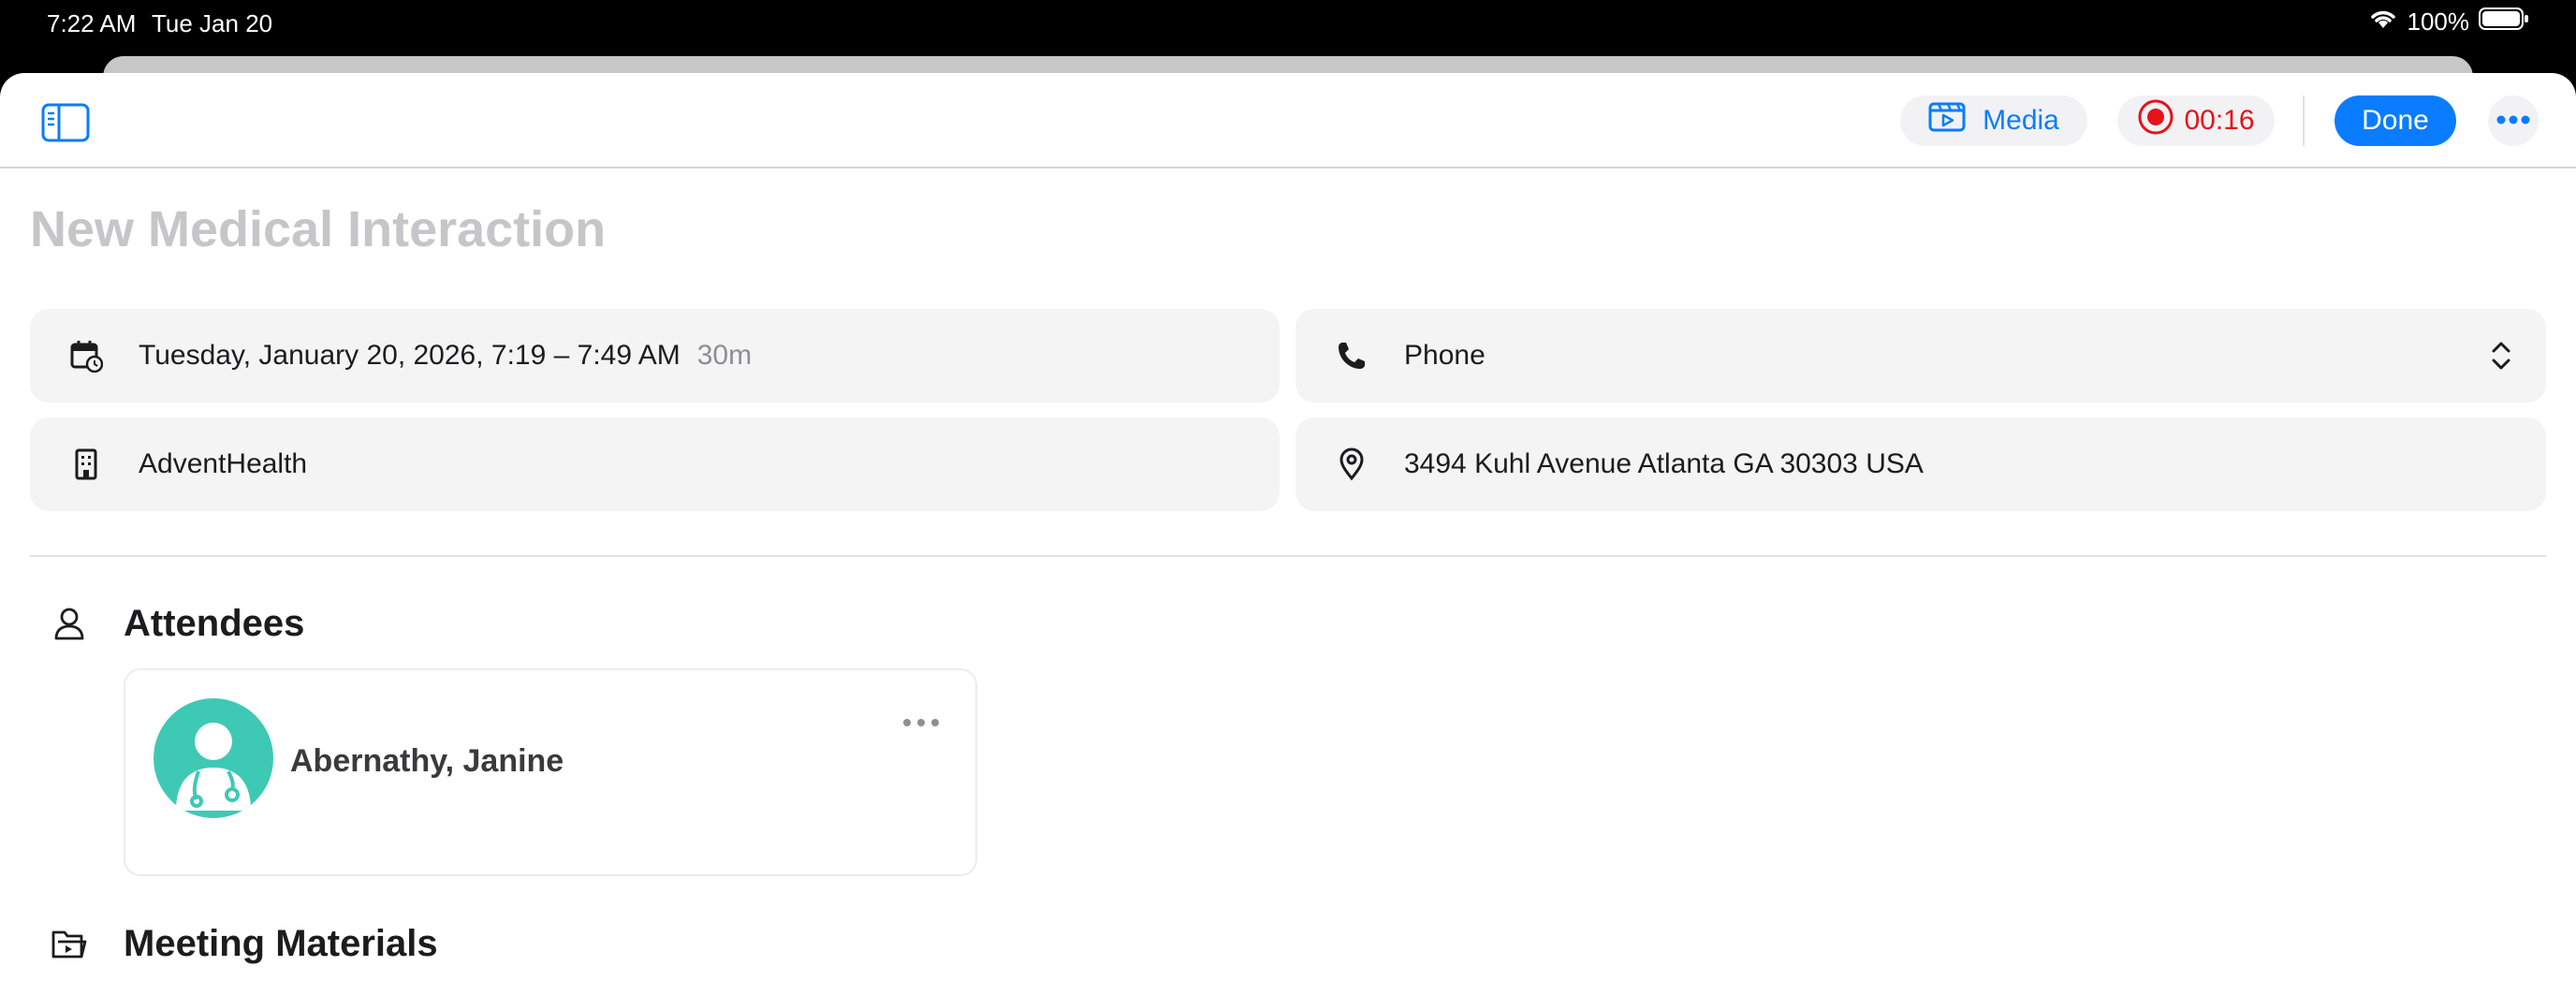  Describe the element at coordinates (2501, 359) in the screenshot. I see `chevron-up-down-icon` at that location.